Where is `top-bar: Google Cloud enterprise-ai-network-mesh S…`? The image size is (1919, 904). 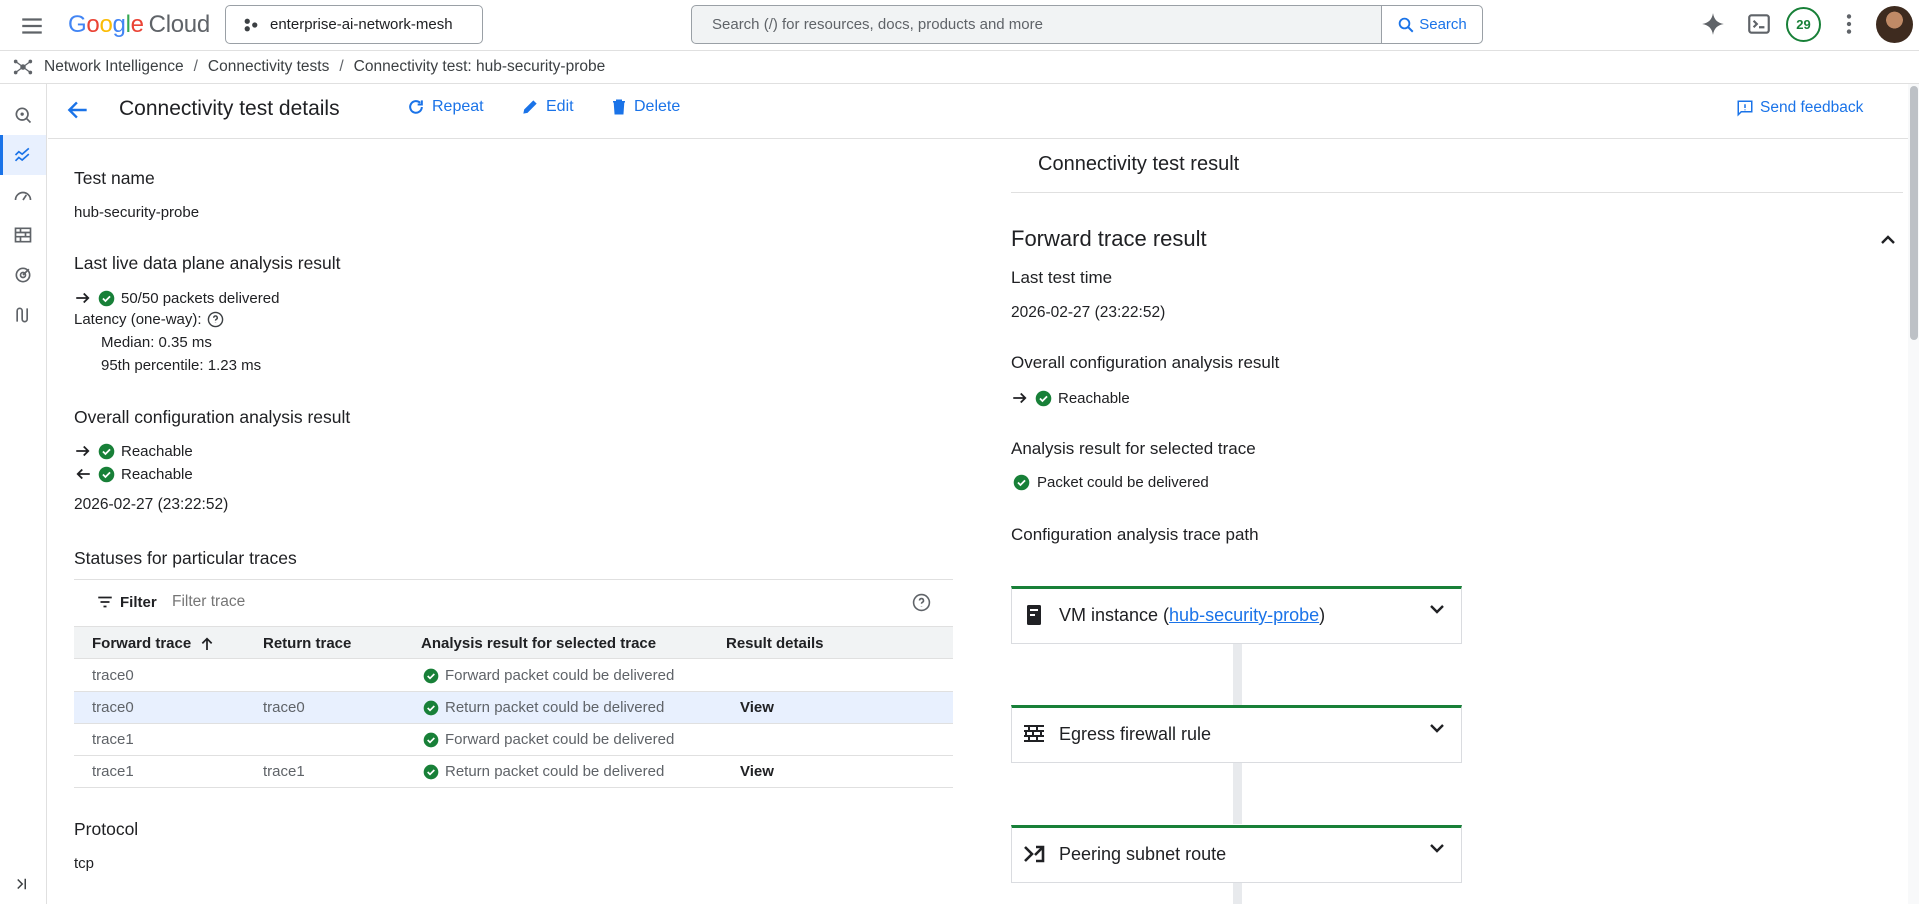 top-bar: Google Cloud enterprise-ai-network-mesh S… is located at coordinates (959, 25).